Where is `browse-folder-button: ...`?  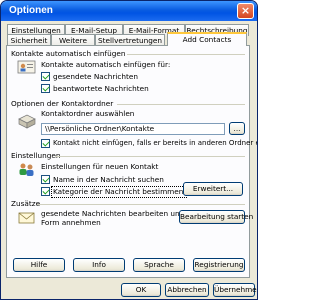
browse-folder-button: ... is located at coordinates (237, 128).